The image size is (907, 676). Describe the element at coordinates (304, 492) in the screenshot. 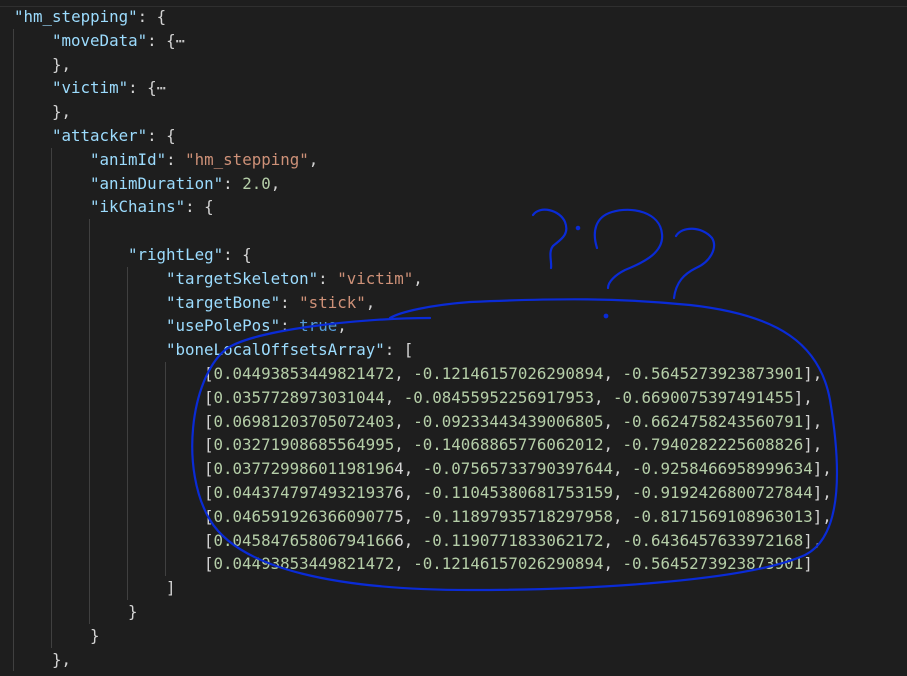

I see `code-token: 0.04437479749321937` at that location.